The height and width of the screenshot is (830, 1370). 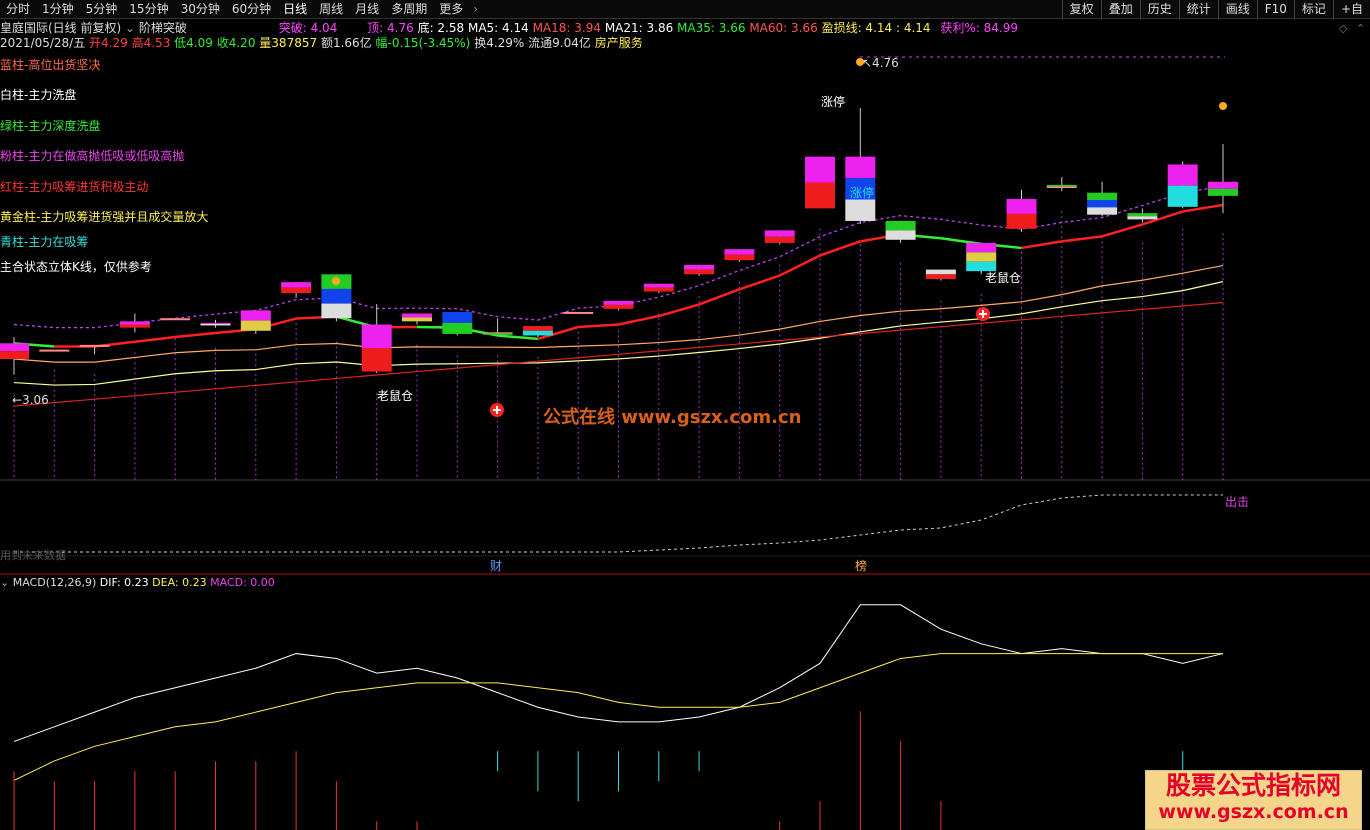 I want to click on legend-item-4: 红柱-主力吸筹进货积极主动, so click(x=74, y=187).